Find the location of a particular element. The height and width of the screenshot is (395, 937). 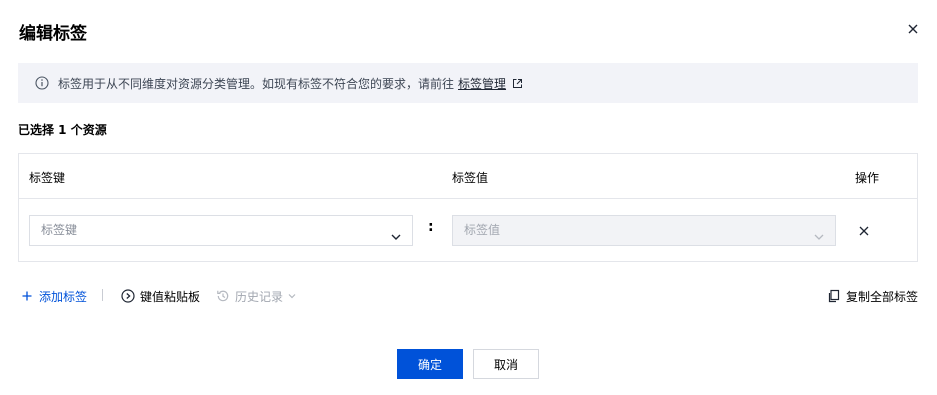

history-button: 历史记录 is located at coordinates (256, 296).